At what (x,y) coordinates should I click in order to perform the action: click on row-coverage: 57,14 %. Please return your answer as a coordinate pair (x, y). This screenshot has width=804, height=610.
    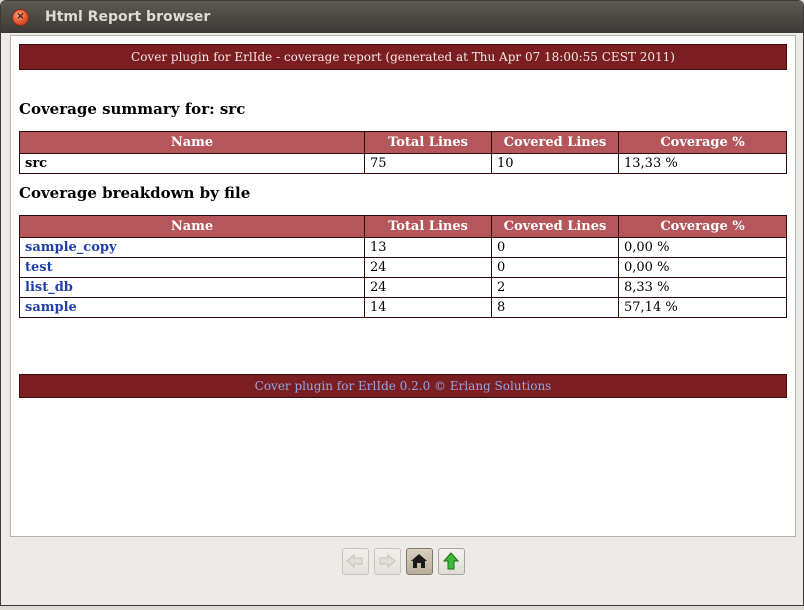
    Looking at the image, I should click on (702, 307).